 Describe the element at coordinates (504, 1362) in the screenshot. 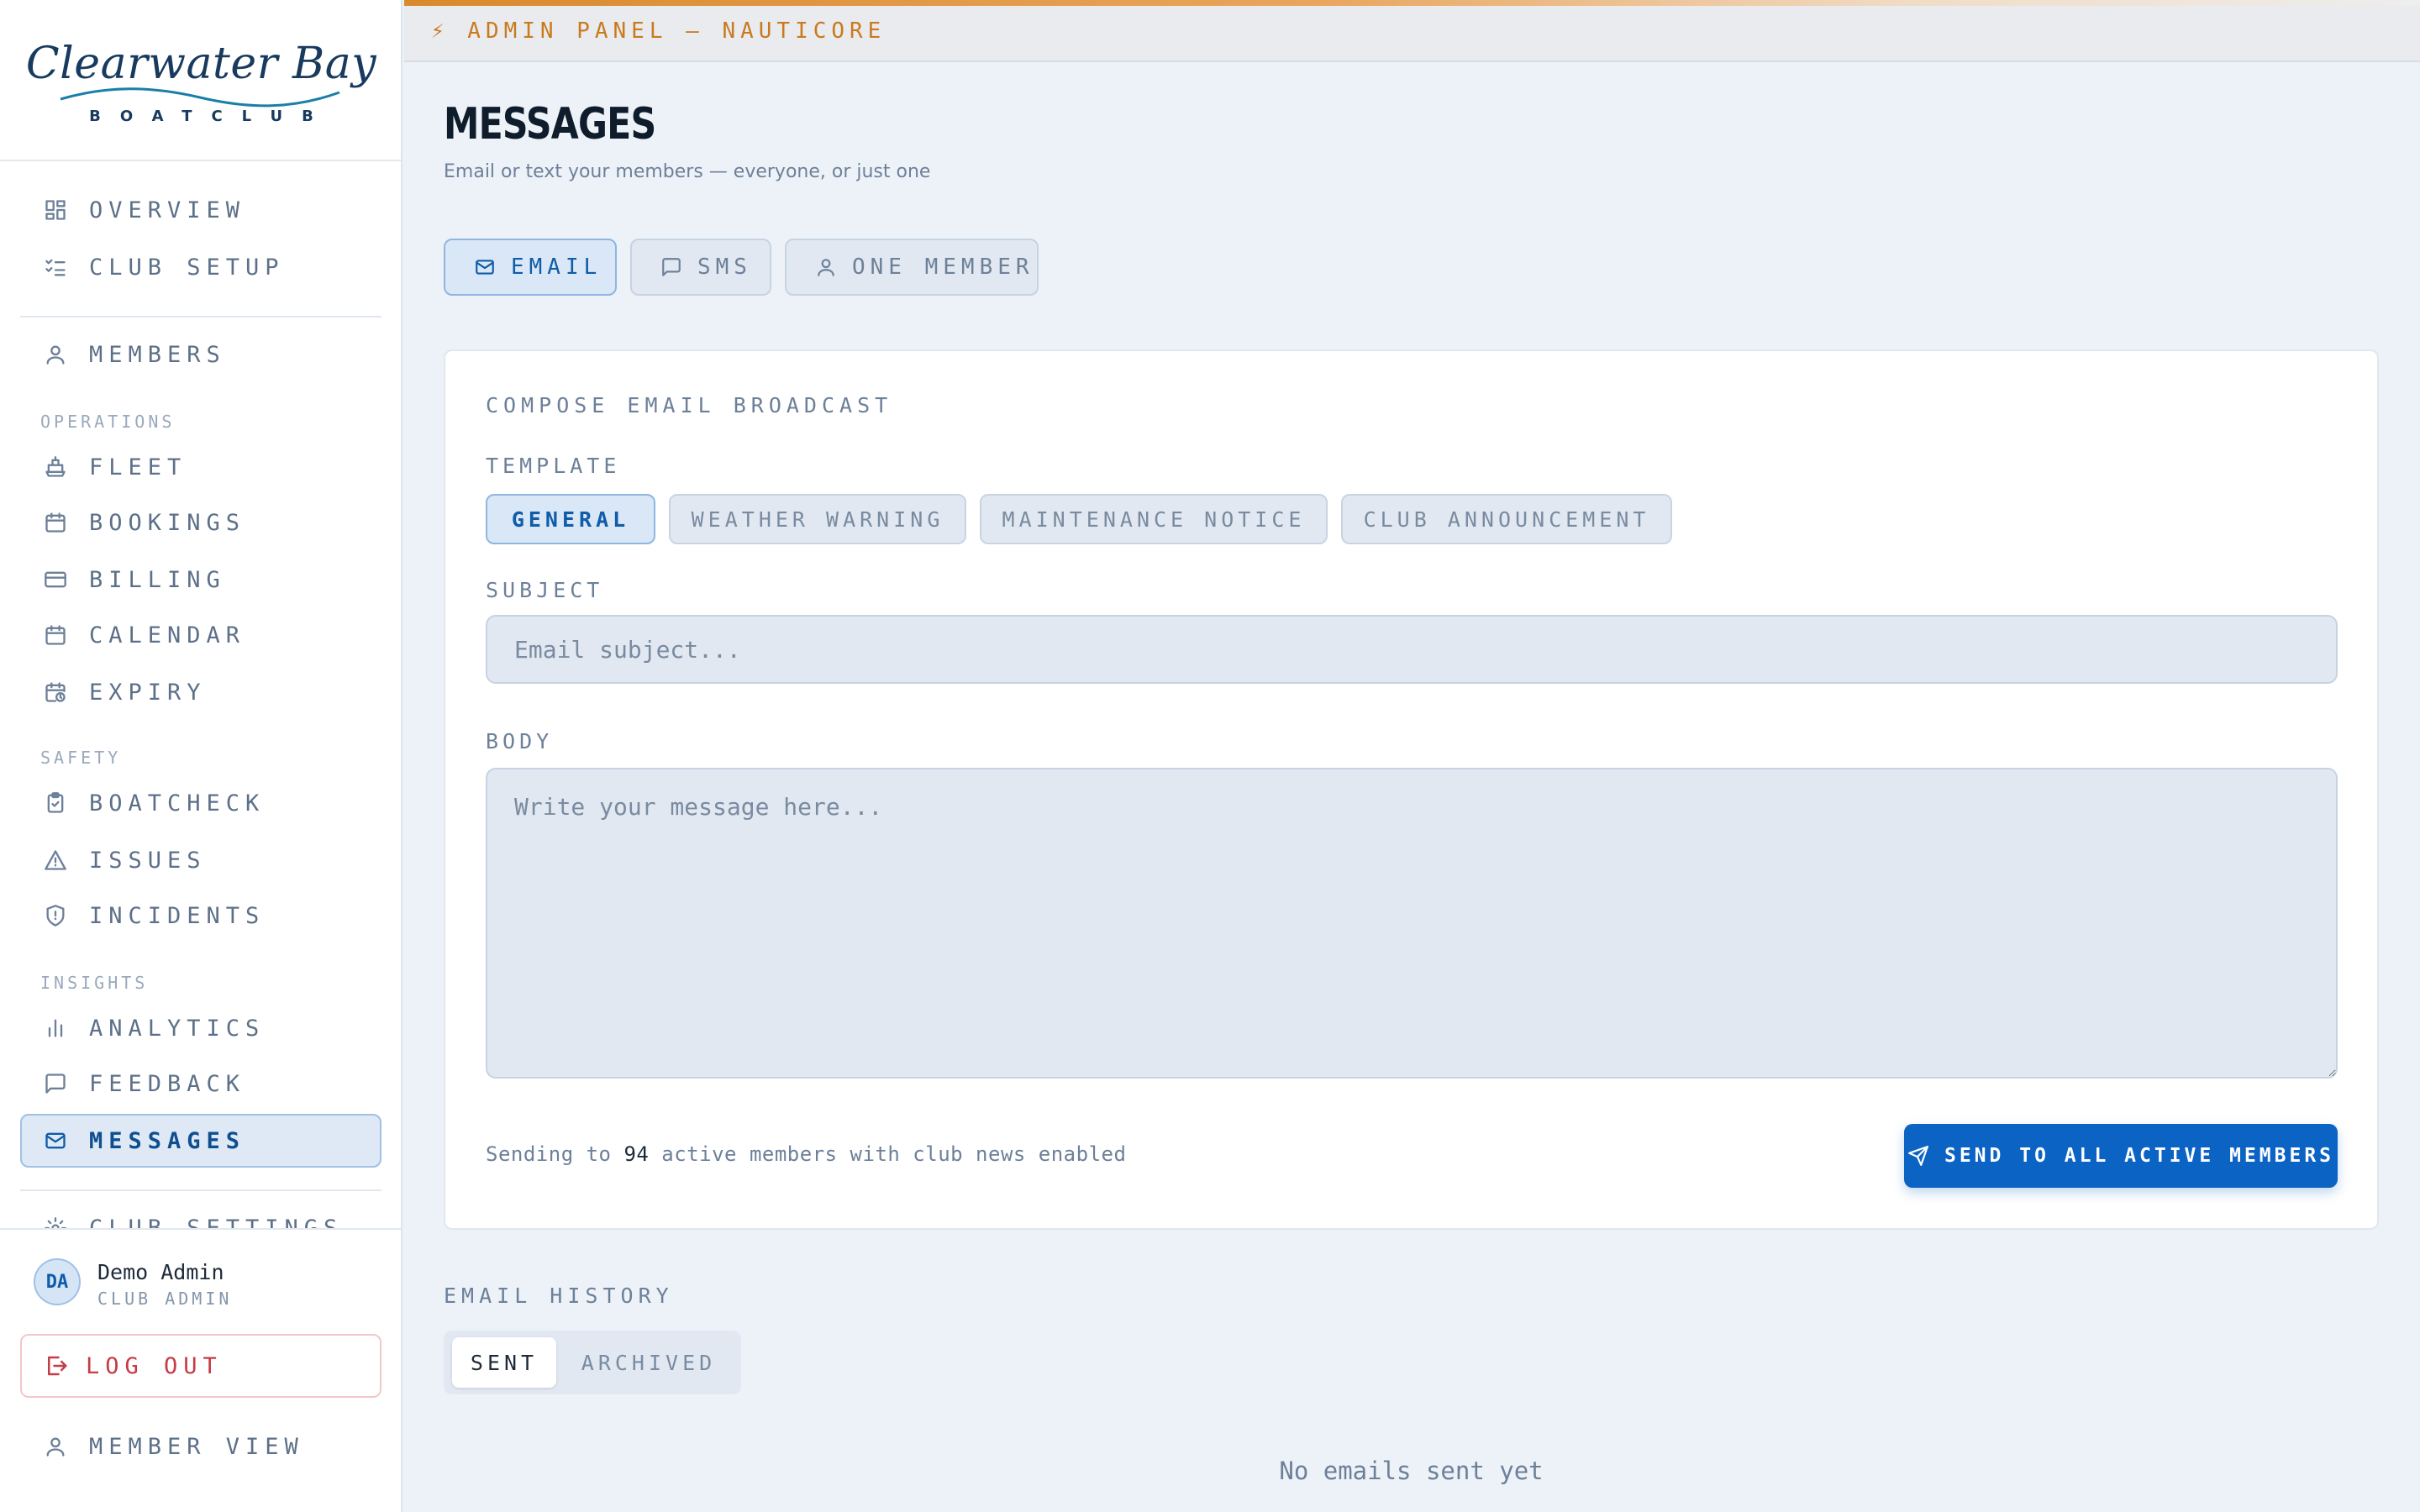

I see `segment-sent: SENT` at that location.